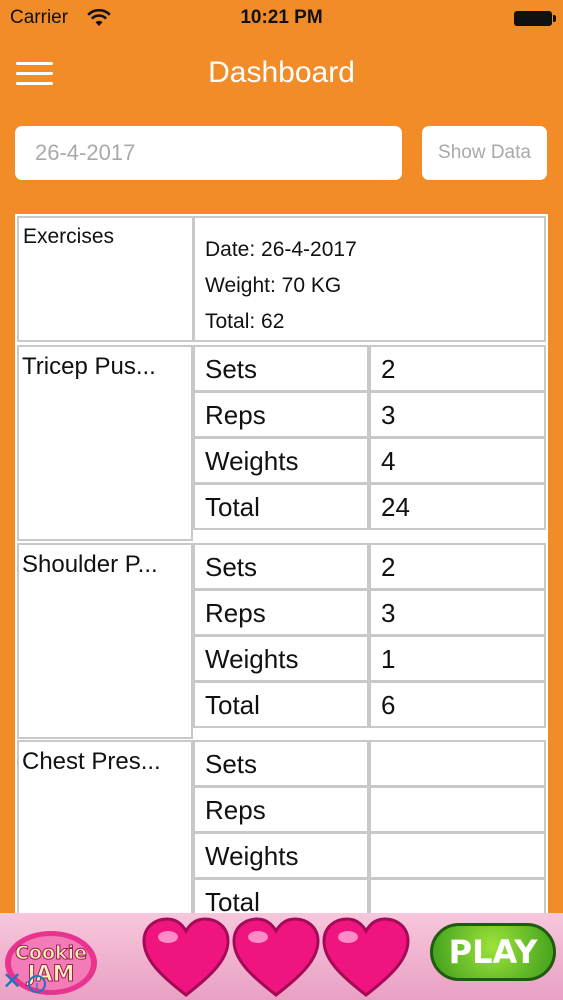 Image resolution: width=563 pixels, height=1000 pixels. Describe the element at coordinates (245, 321) in the screenshot. I see `summary-total: Total: 62` at that location.